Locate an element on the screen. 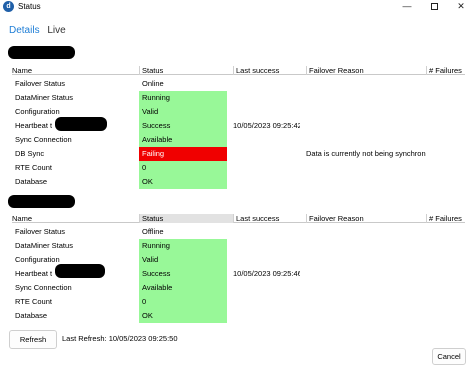  status-cell: Failing is located at coordinates (183, 154).